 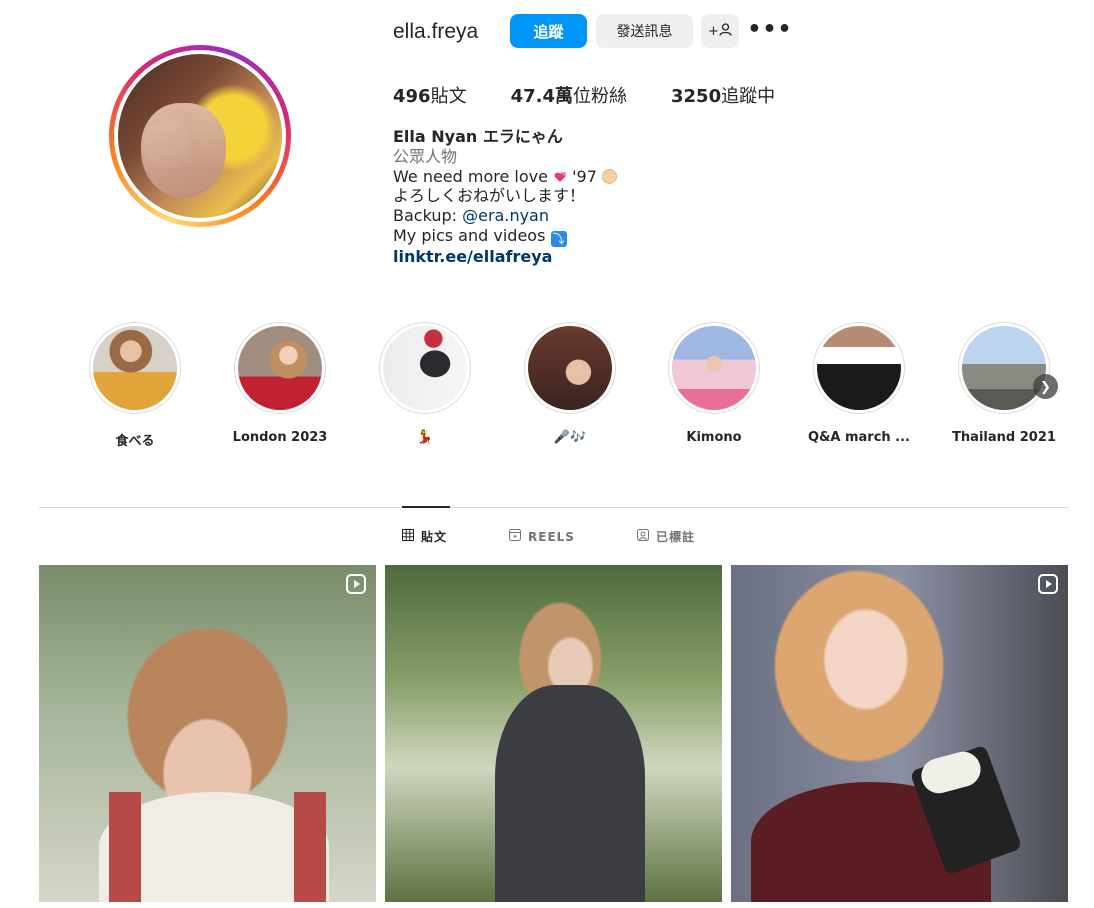 What do you see at coordinates (558, 238) in the screenshot?
I see `arrow-down-right-icon: ⤵` at bounding box center [558, 238].